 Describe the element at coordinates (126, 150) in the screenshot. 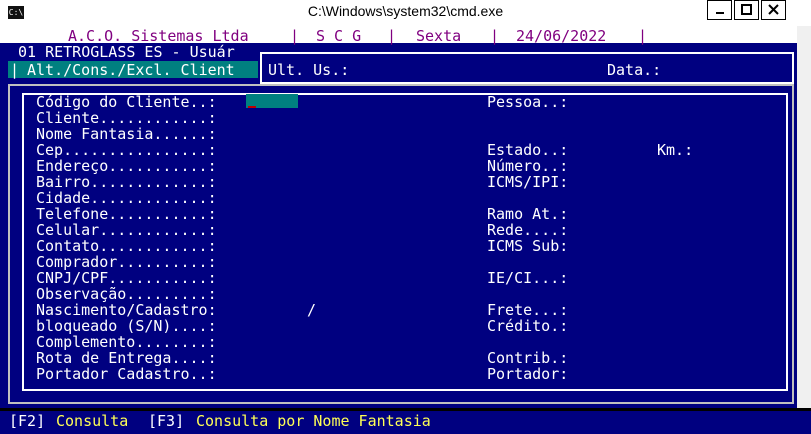

I see `label-cep: Cep................:` at that location.